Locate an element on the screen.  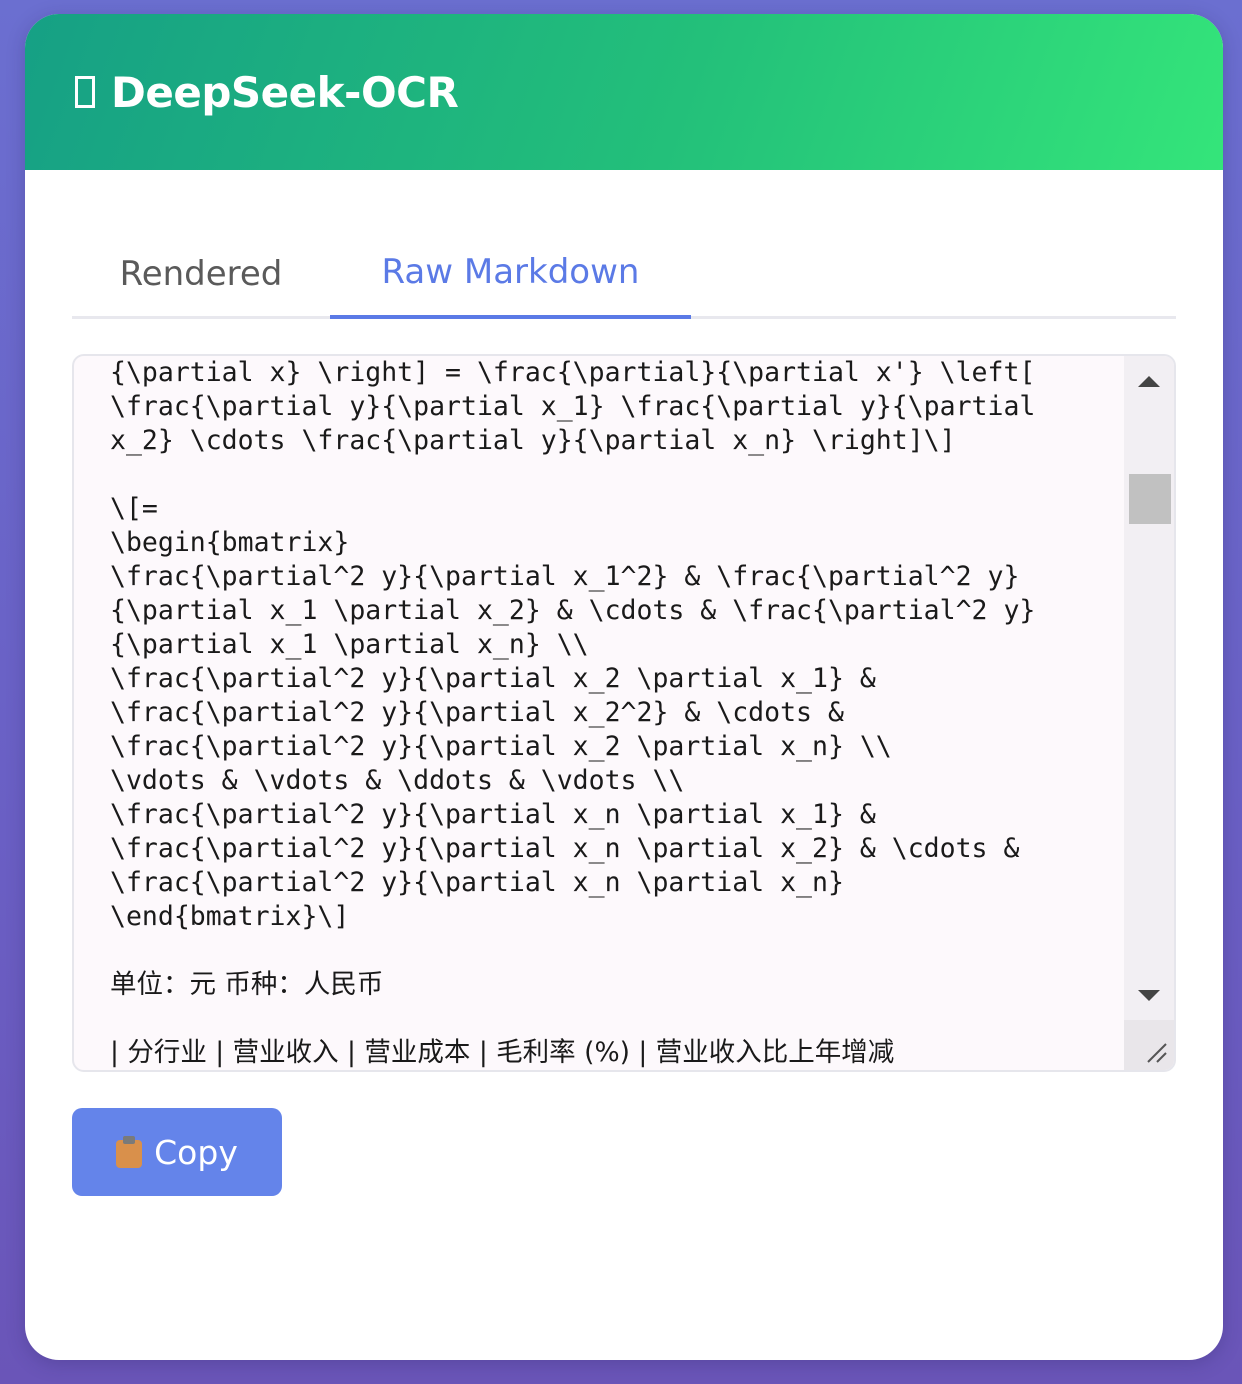
scroll-up-arrow-icon is located at coordinates (1149, 381).